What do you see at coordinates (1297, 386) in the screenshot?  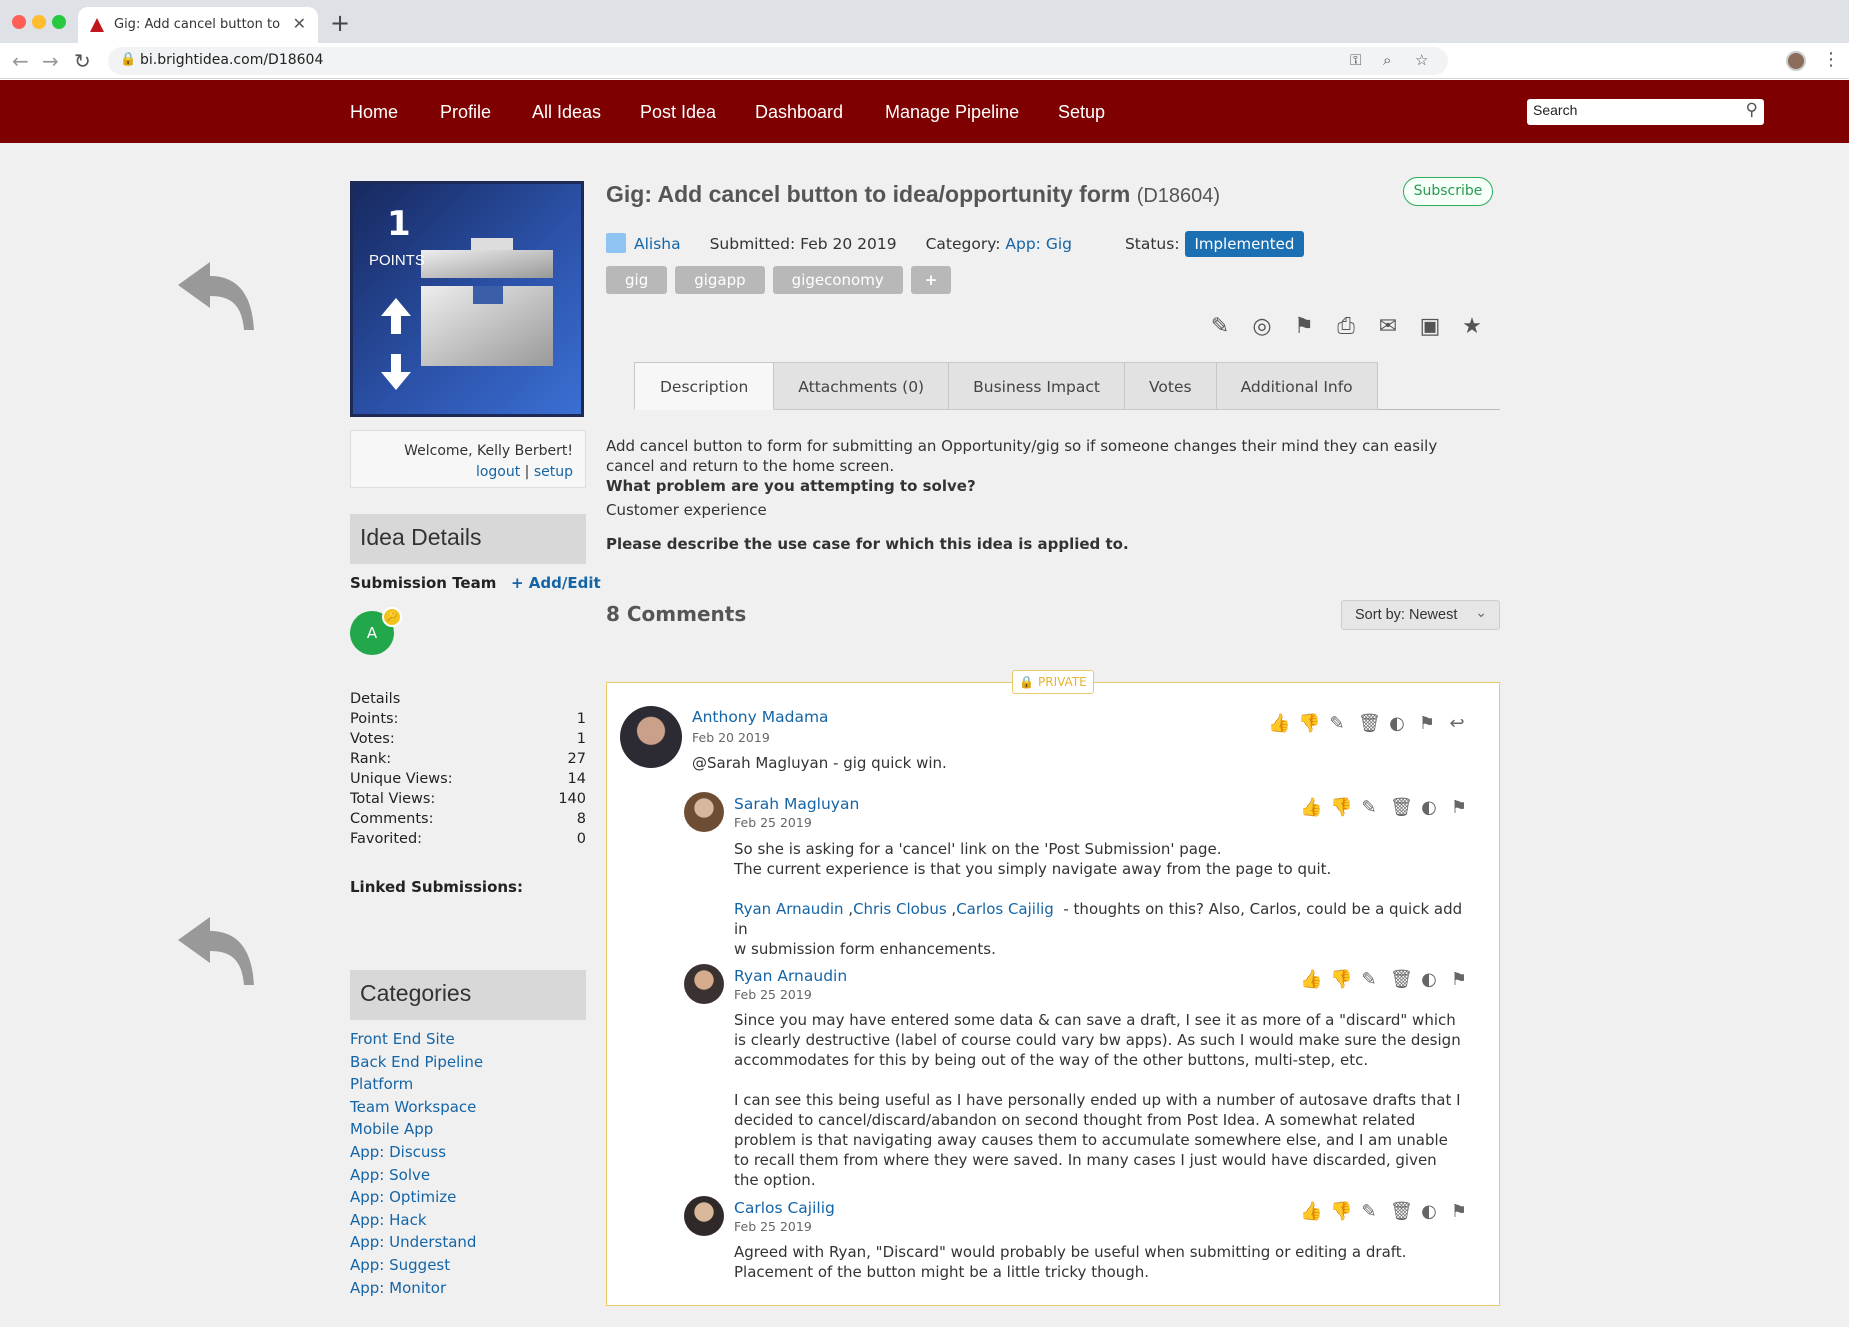 I see `tab-additional-info: Additional Info` at bounding box center [1297, 386].